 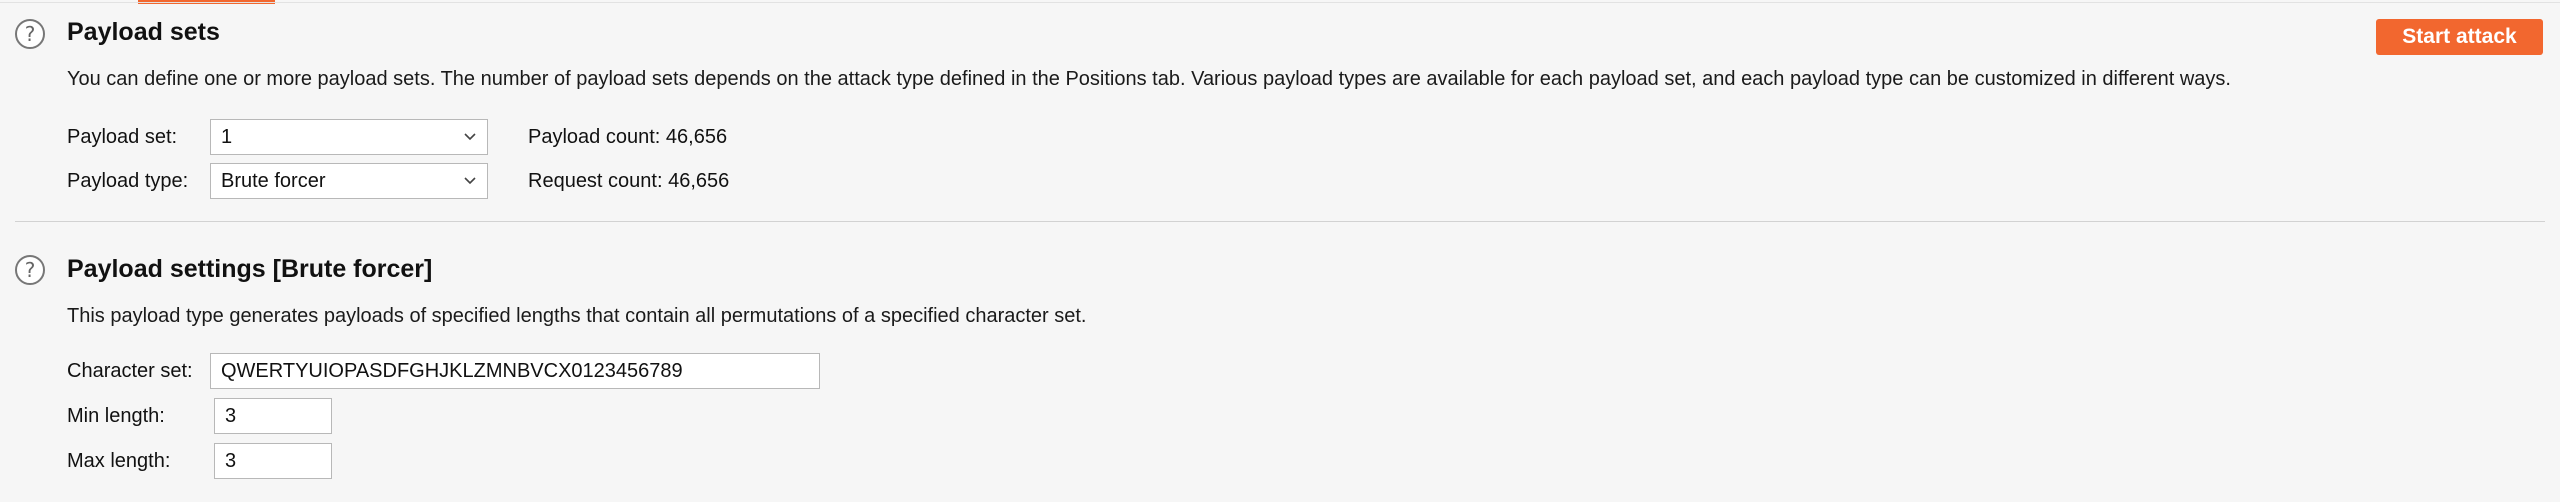 What do you see at coordinates (699, 181) in the screenshot?
I see `request-count-value: 46,656` at bounding box center [699, 181].